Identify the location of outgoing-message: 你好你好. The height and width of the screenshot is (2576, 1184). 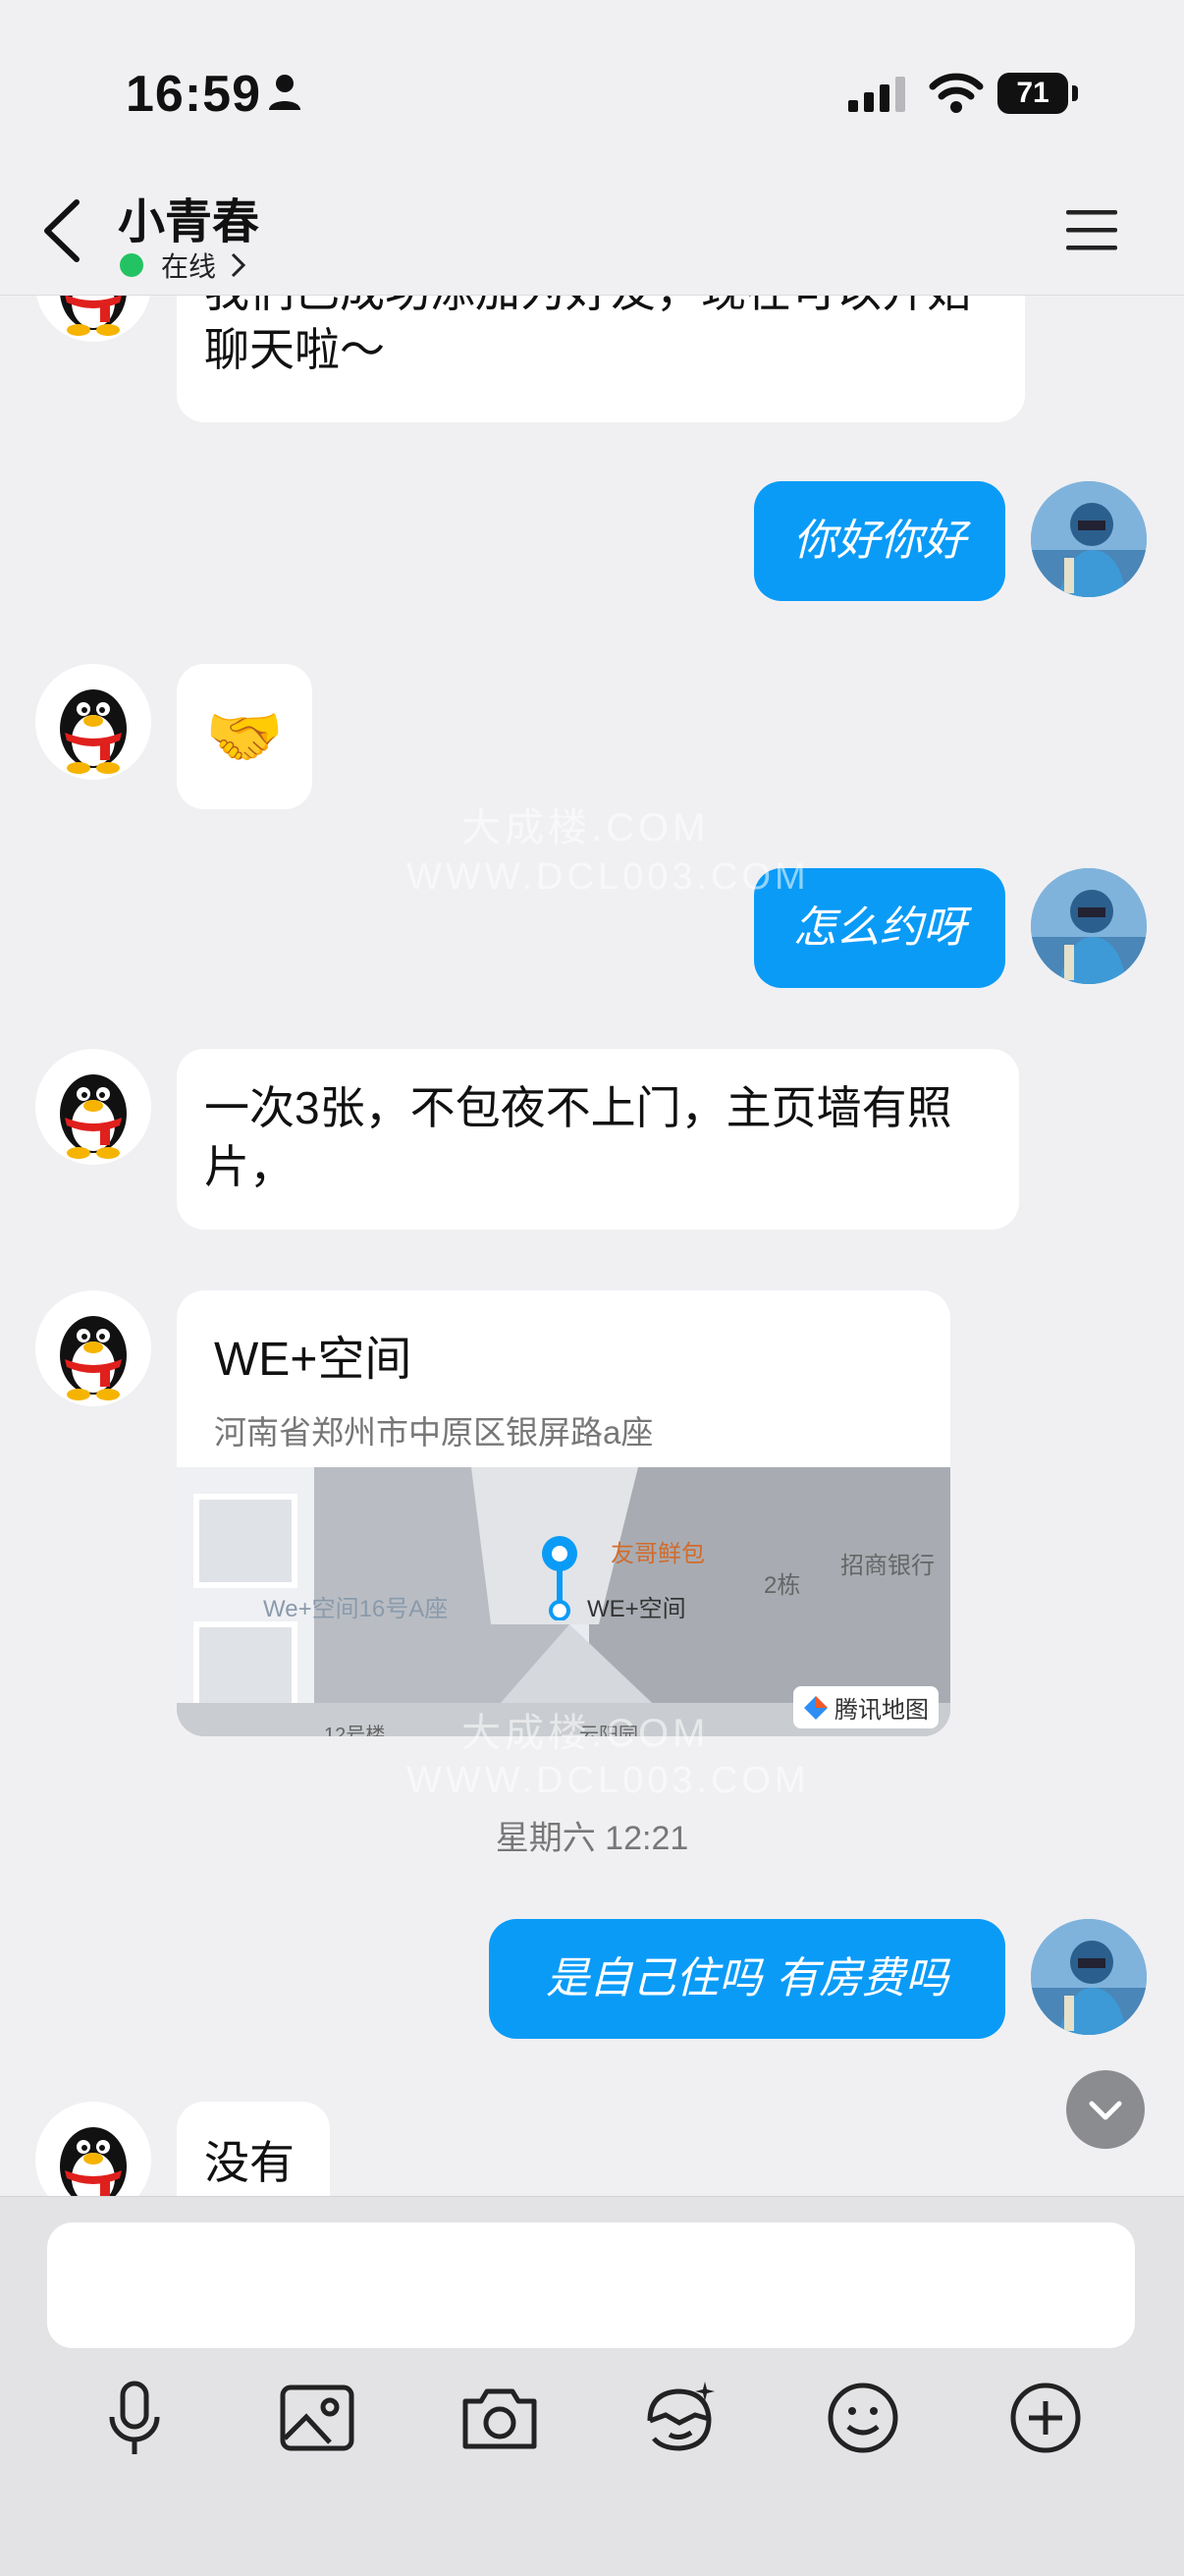
(879, 541).